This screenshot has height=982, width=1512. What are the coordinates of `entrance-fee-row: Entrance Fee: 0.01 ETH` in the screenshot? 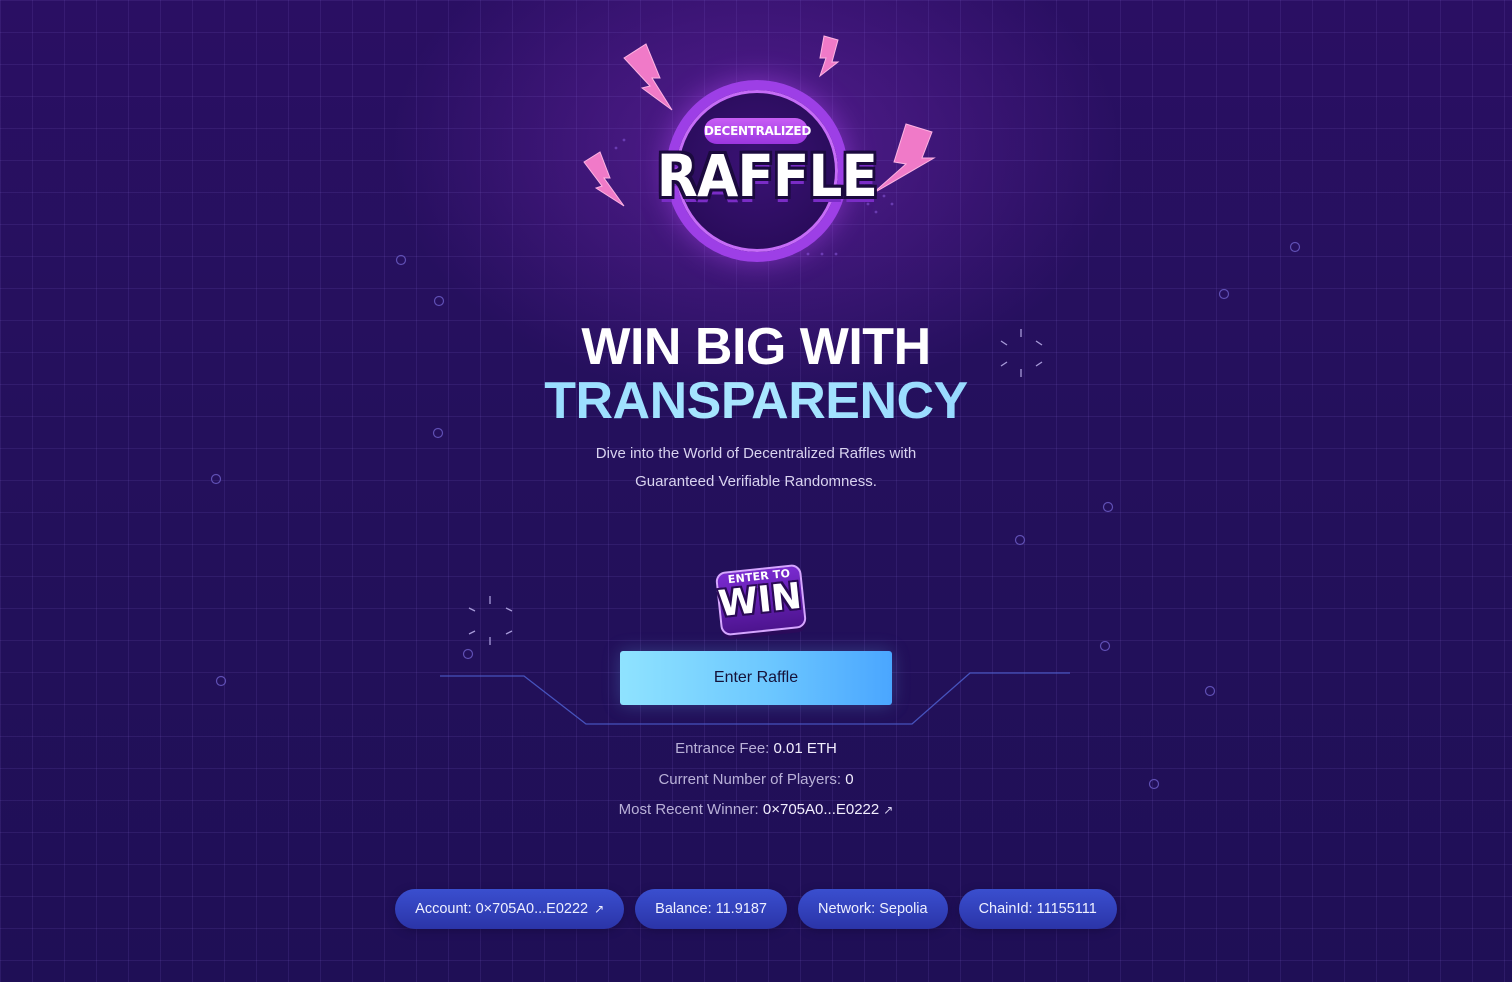 It's located at (756, 749).